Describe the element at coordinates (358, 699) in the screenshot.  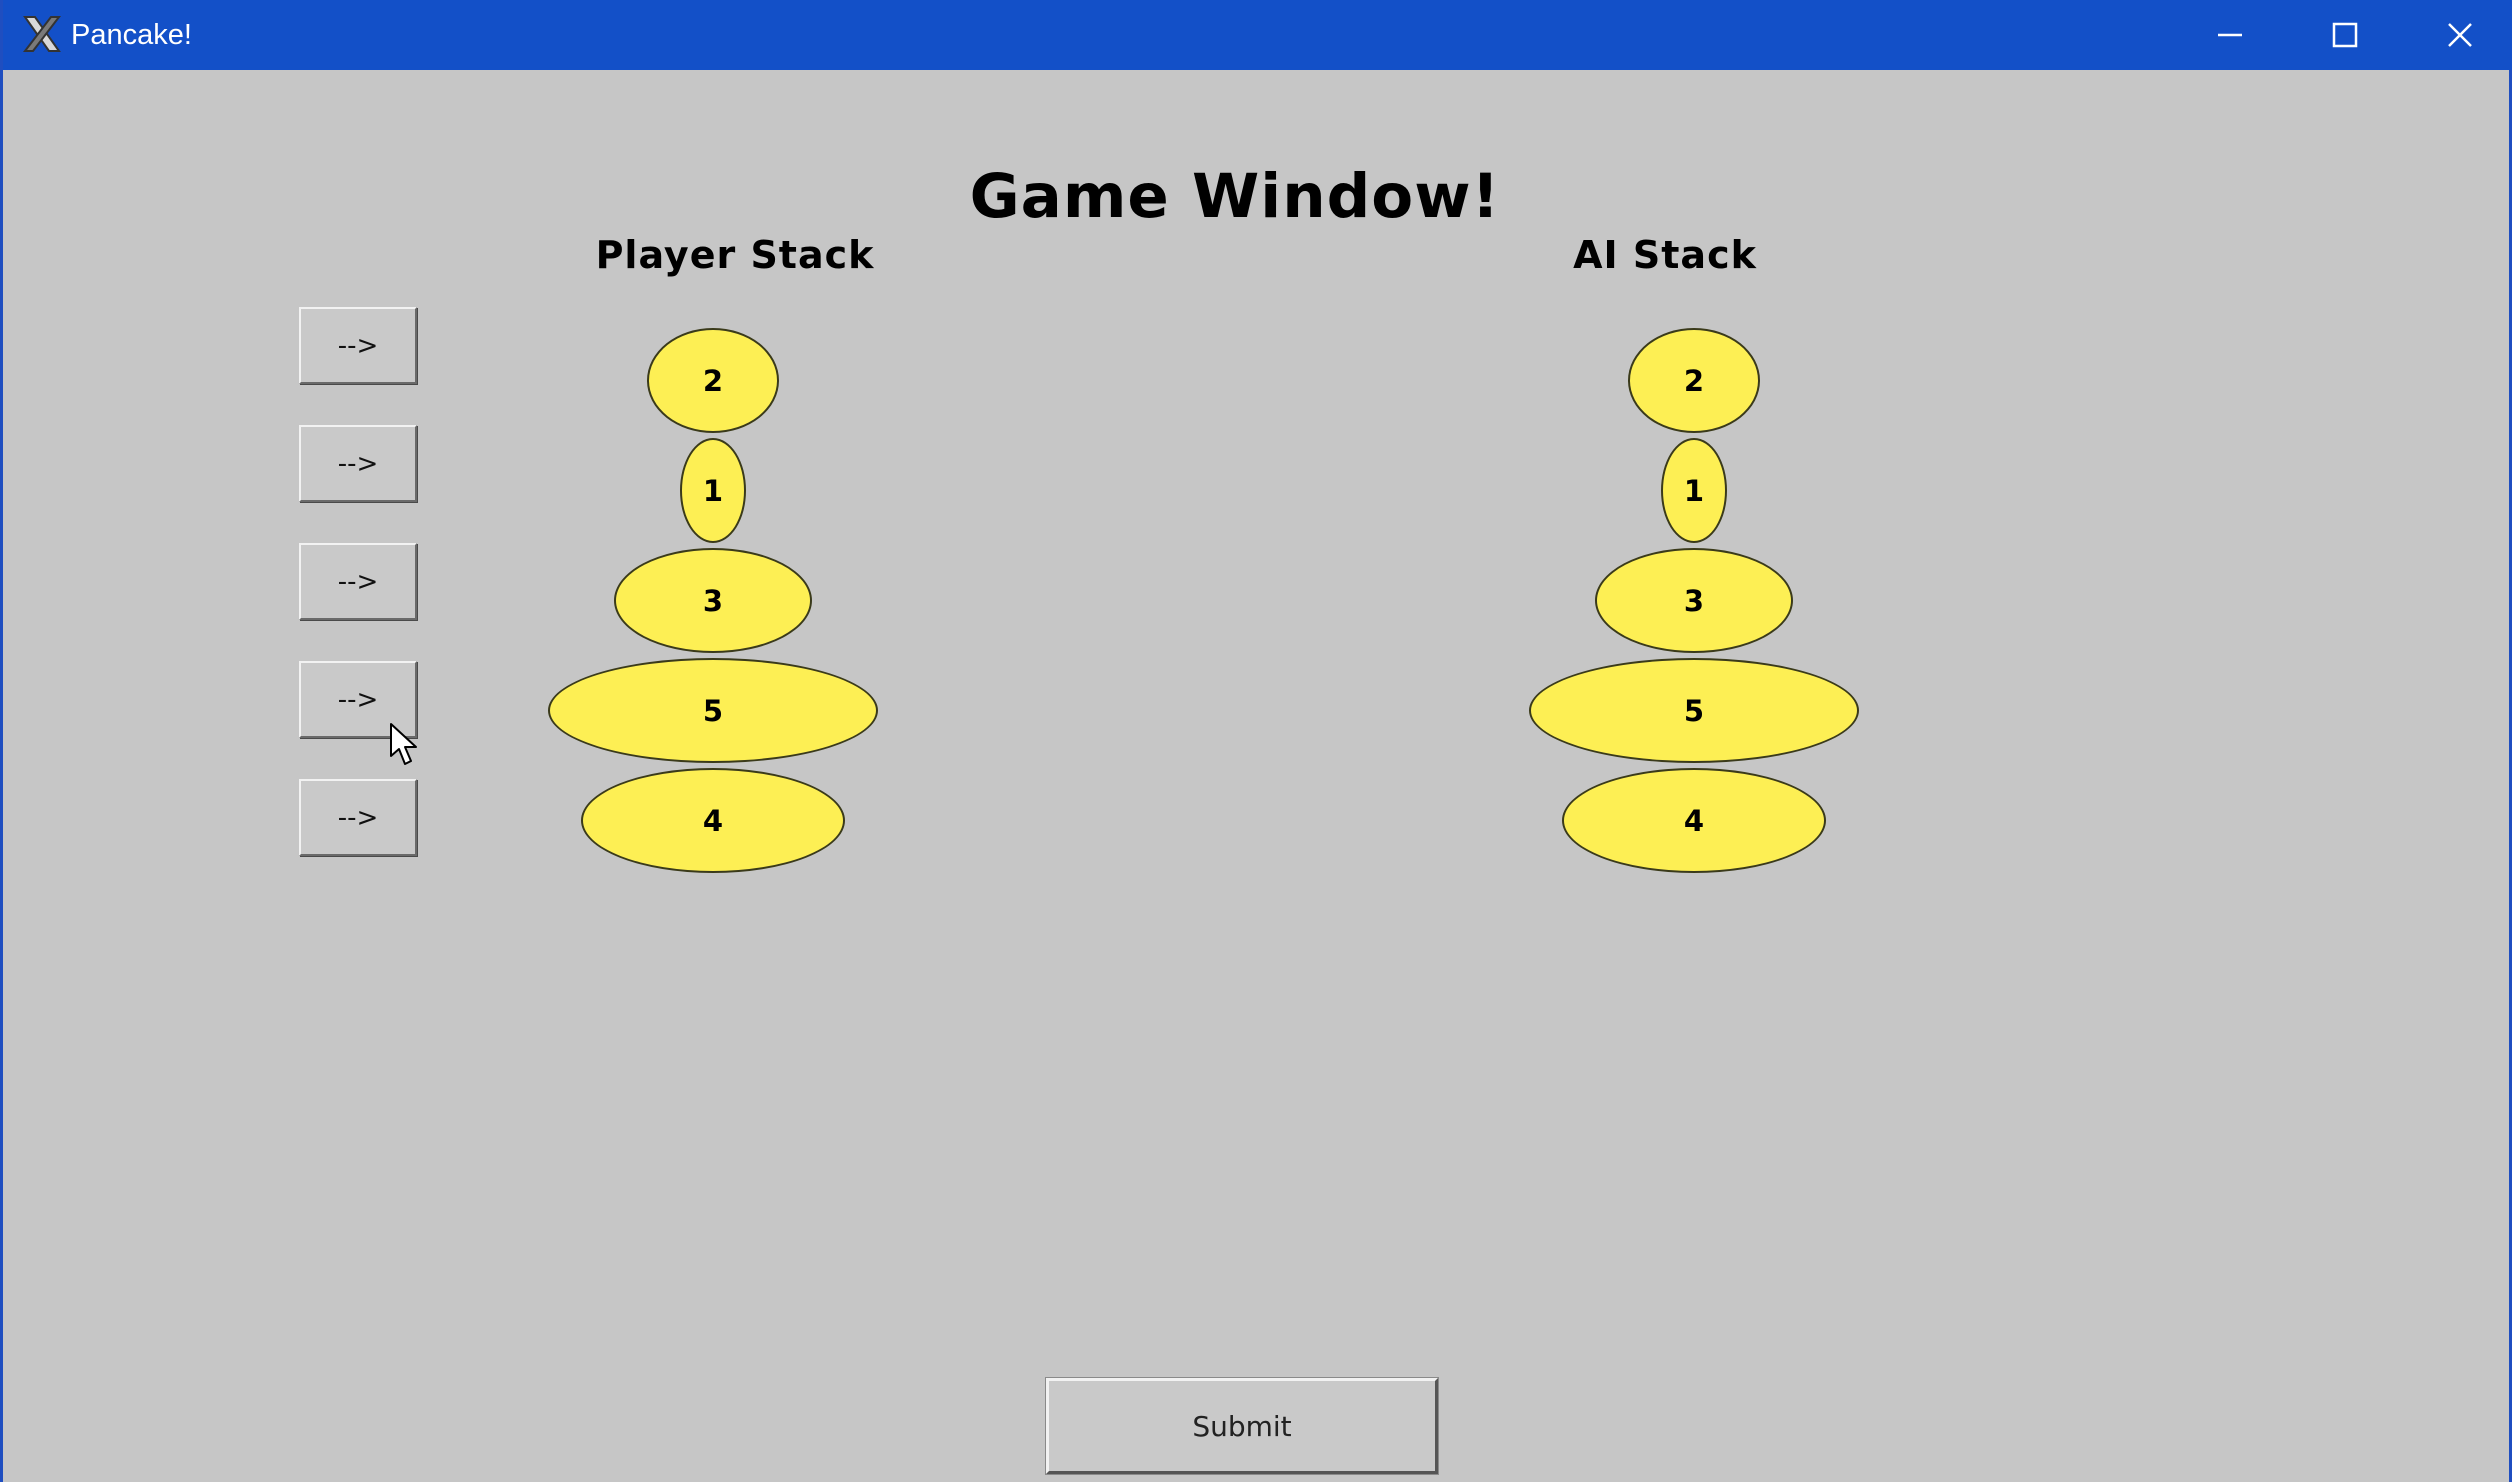
I see `flip-button-4: -->` at that location.